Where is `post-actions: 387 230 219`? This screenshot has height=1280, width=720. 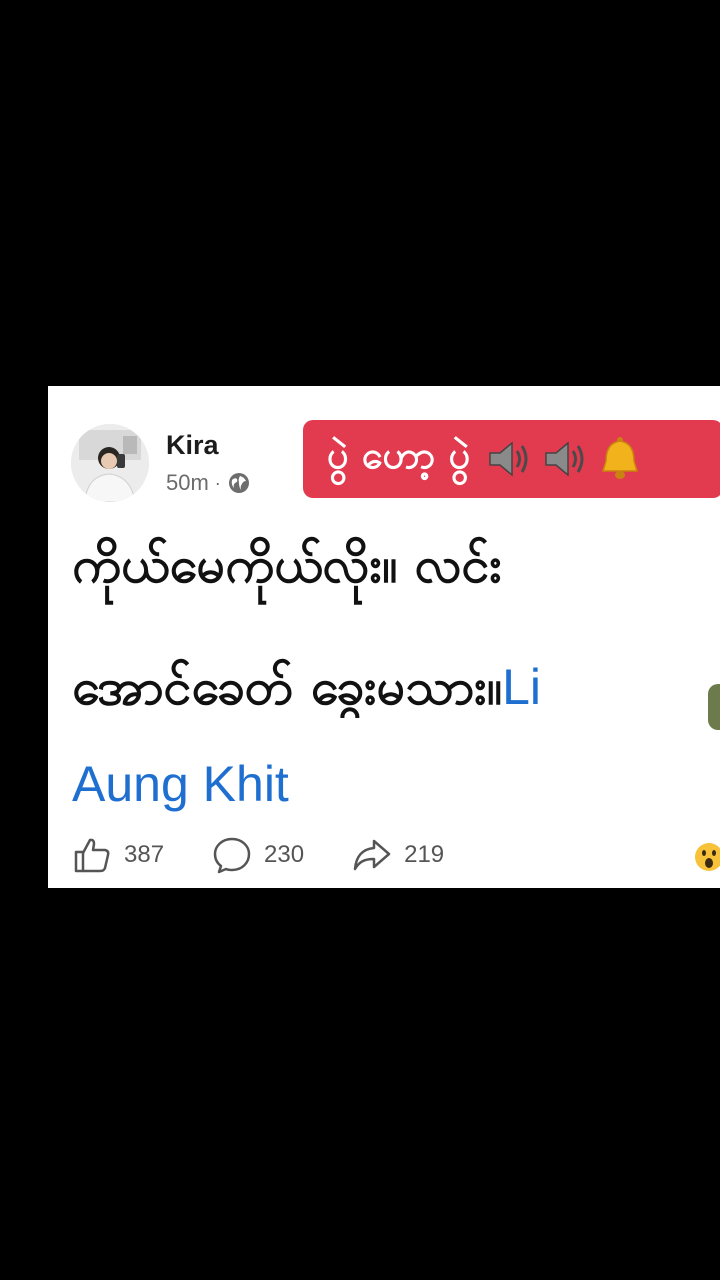
post-actions: 387 230 219 is located at coordinates (282, 855).